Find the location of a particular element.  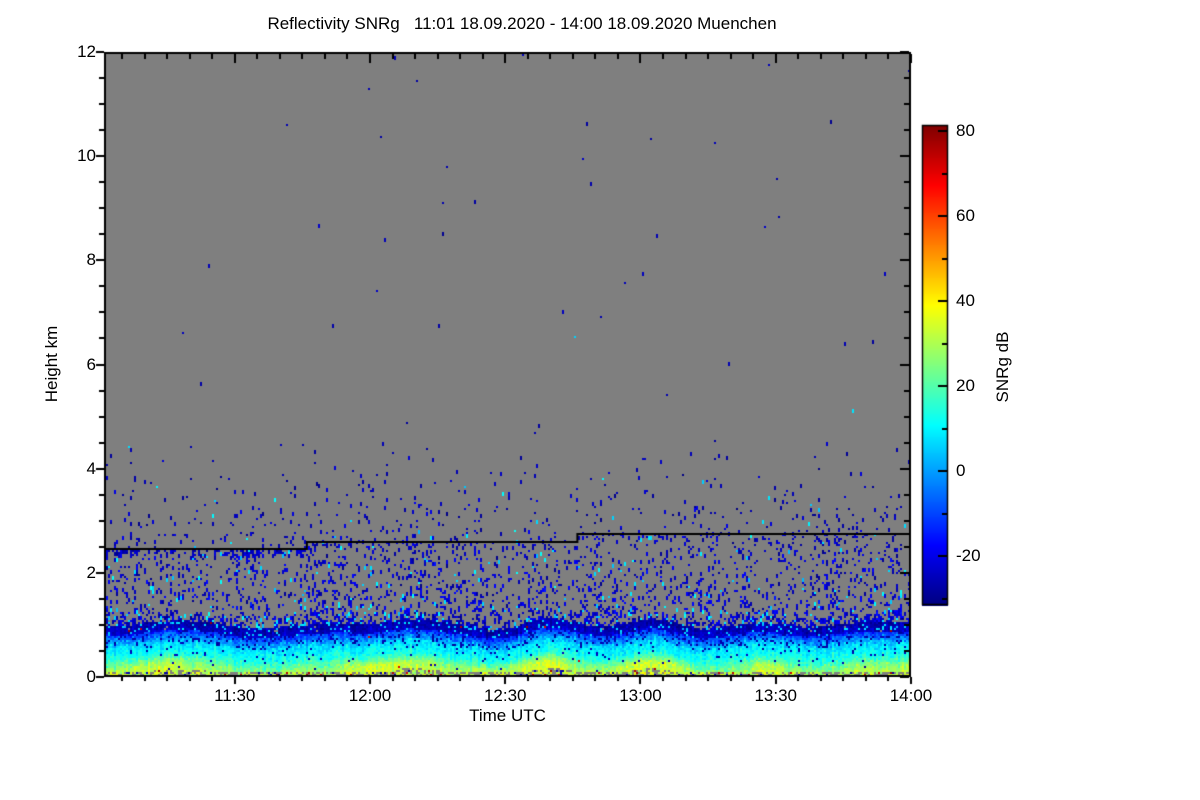

y-tick-label: 2 is located at coordinates (91, 572).